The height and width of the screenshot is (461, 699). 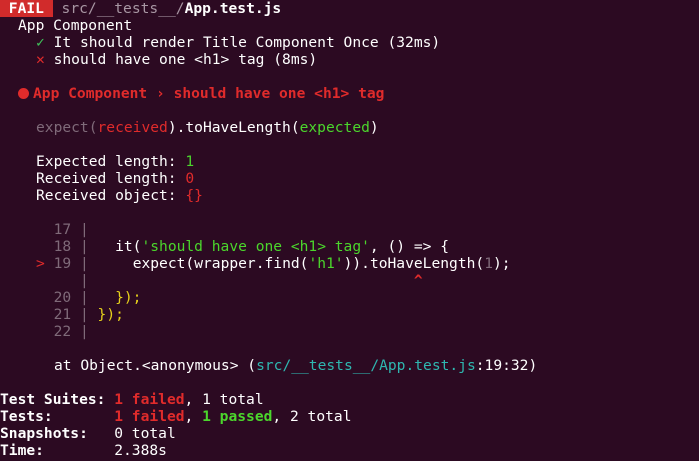 I want to click on matcher-hint: expect(received).toHaveLength(expected), so click(x=207, y=127).